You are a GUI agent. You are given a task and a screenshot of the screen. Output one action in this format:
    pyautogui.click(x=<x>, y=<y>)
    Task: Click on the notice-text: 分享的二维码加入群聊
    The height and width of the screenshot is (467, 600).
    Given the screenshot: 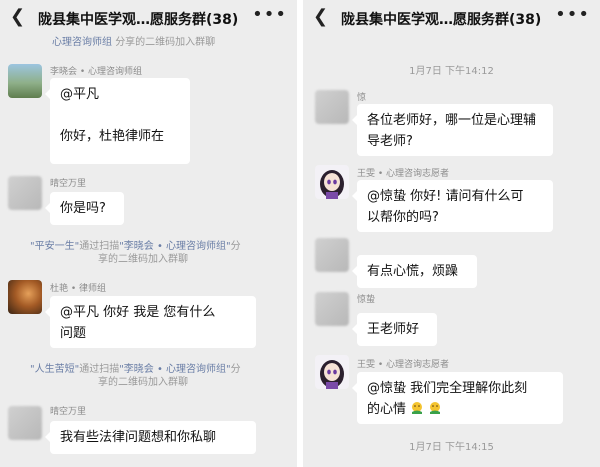 What is the action you would take?
    pyautogui.click(x=165, y=42)
    